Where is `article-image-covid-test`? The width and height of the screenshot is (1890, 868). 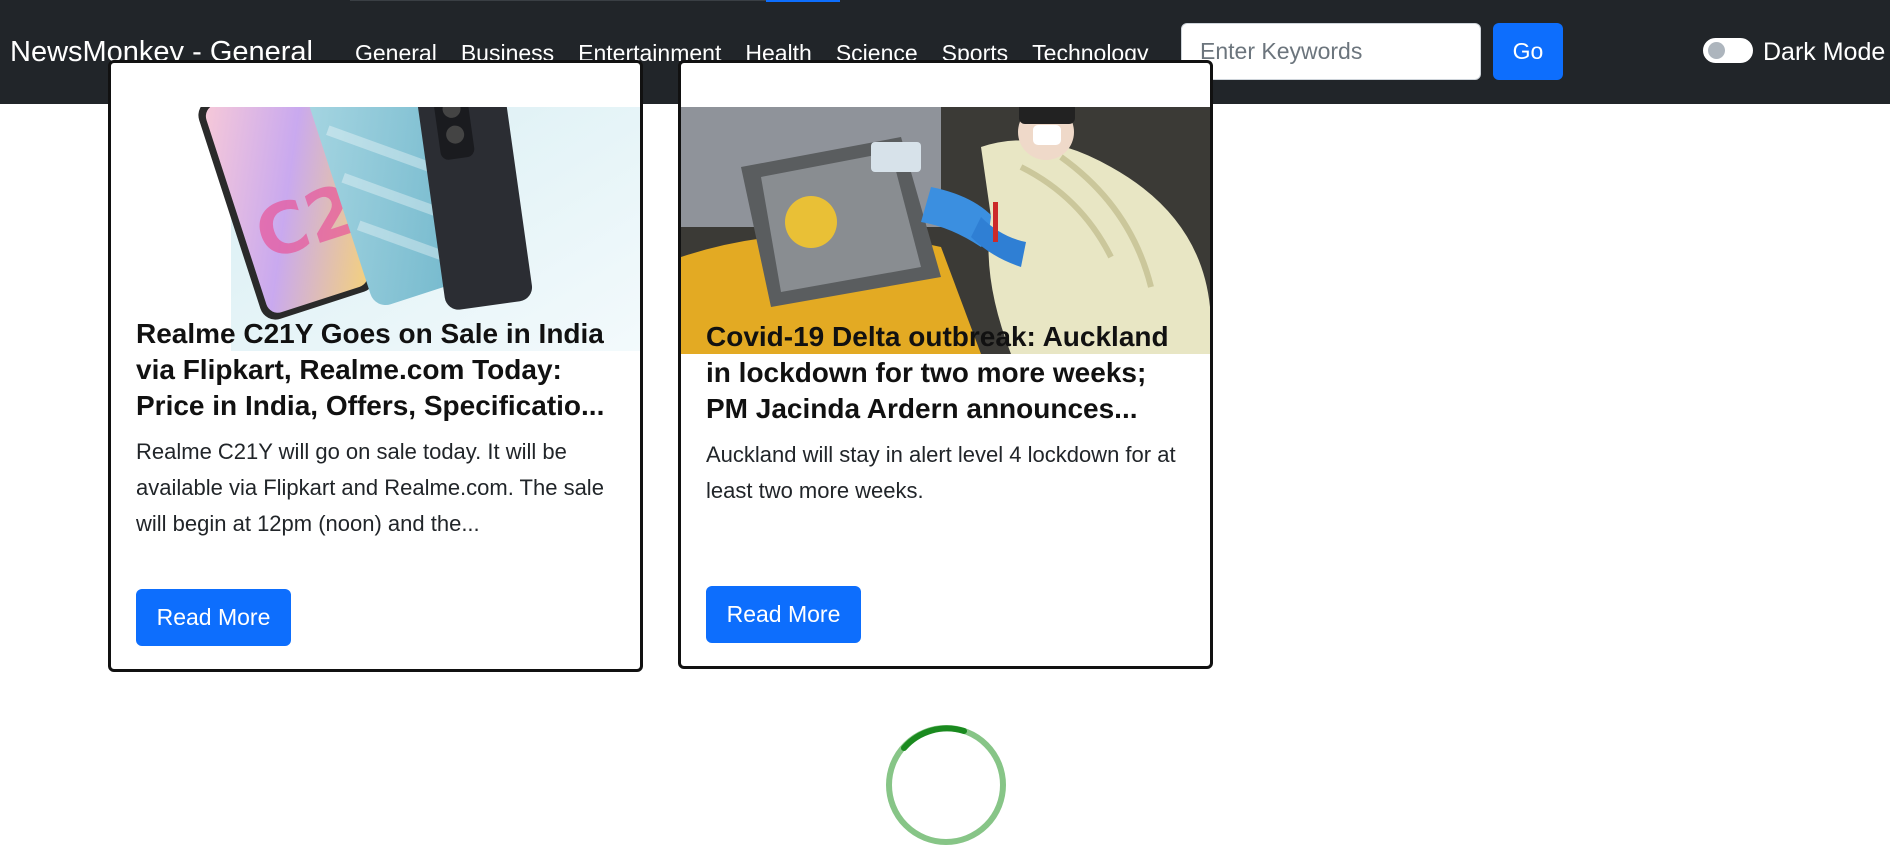
article-image-covid-test is located at coordinates (945, 230).